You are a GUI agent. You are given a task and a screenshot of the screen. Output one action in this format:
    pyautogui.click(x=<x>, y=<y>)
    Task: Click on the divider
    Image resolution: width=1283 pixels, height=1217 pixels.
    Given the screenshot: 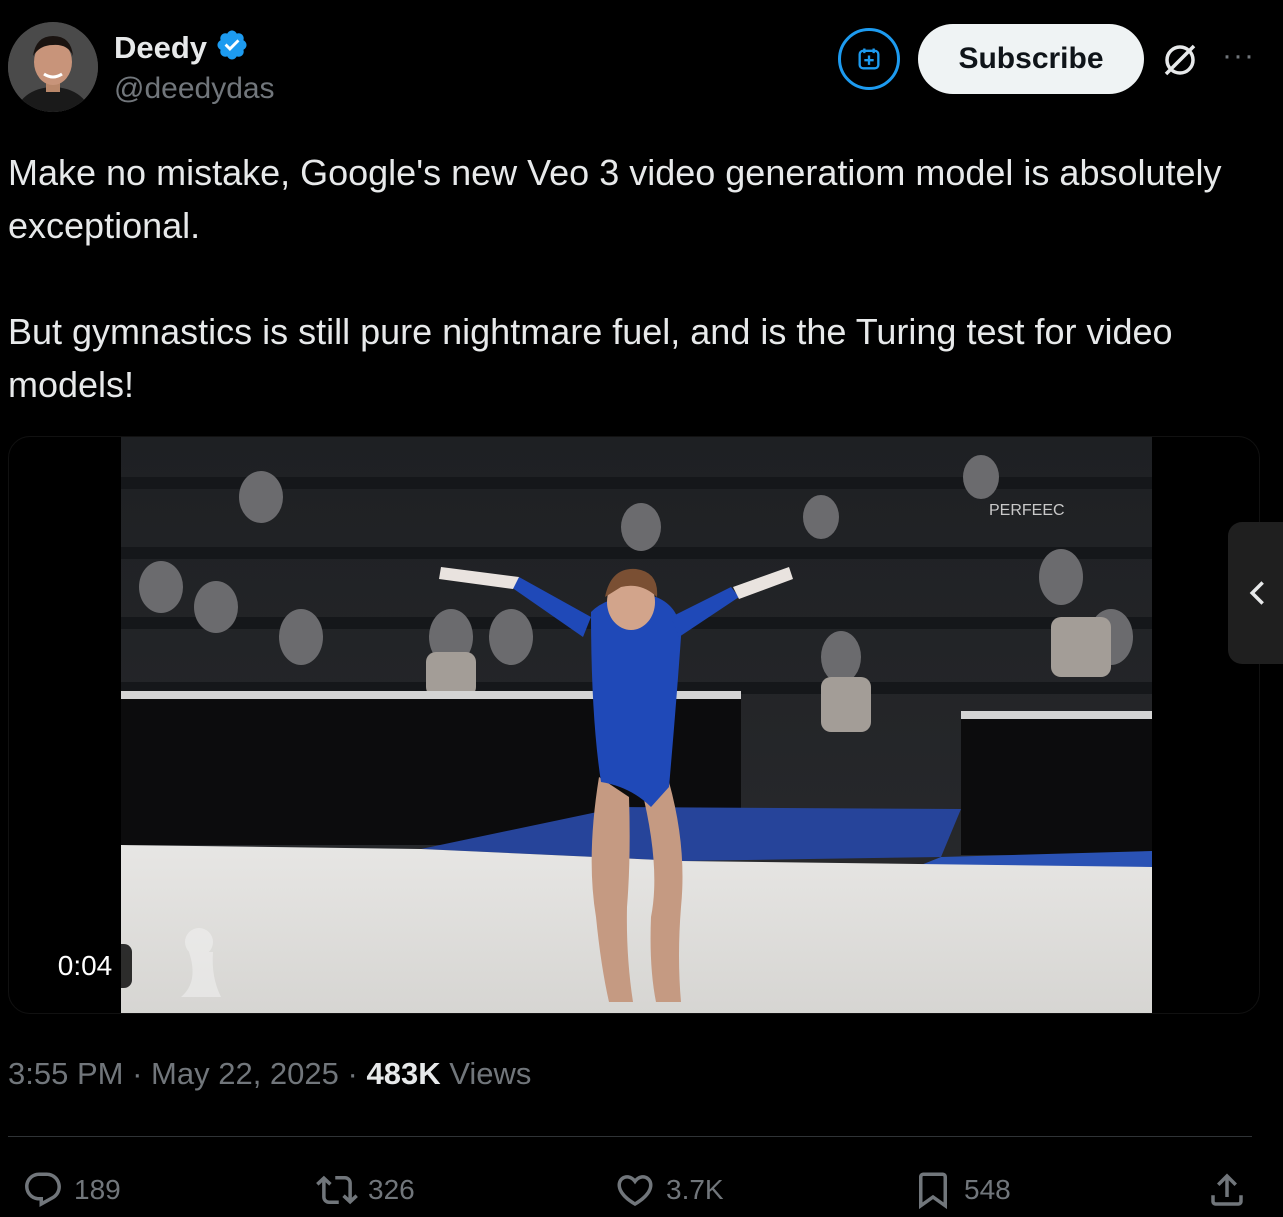 What is the action you would take?
    pyautogui.click(x=630, y=1136)
    